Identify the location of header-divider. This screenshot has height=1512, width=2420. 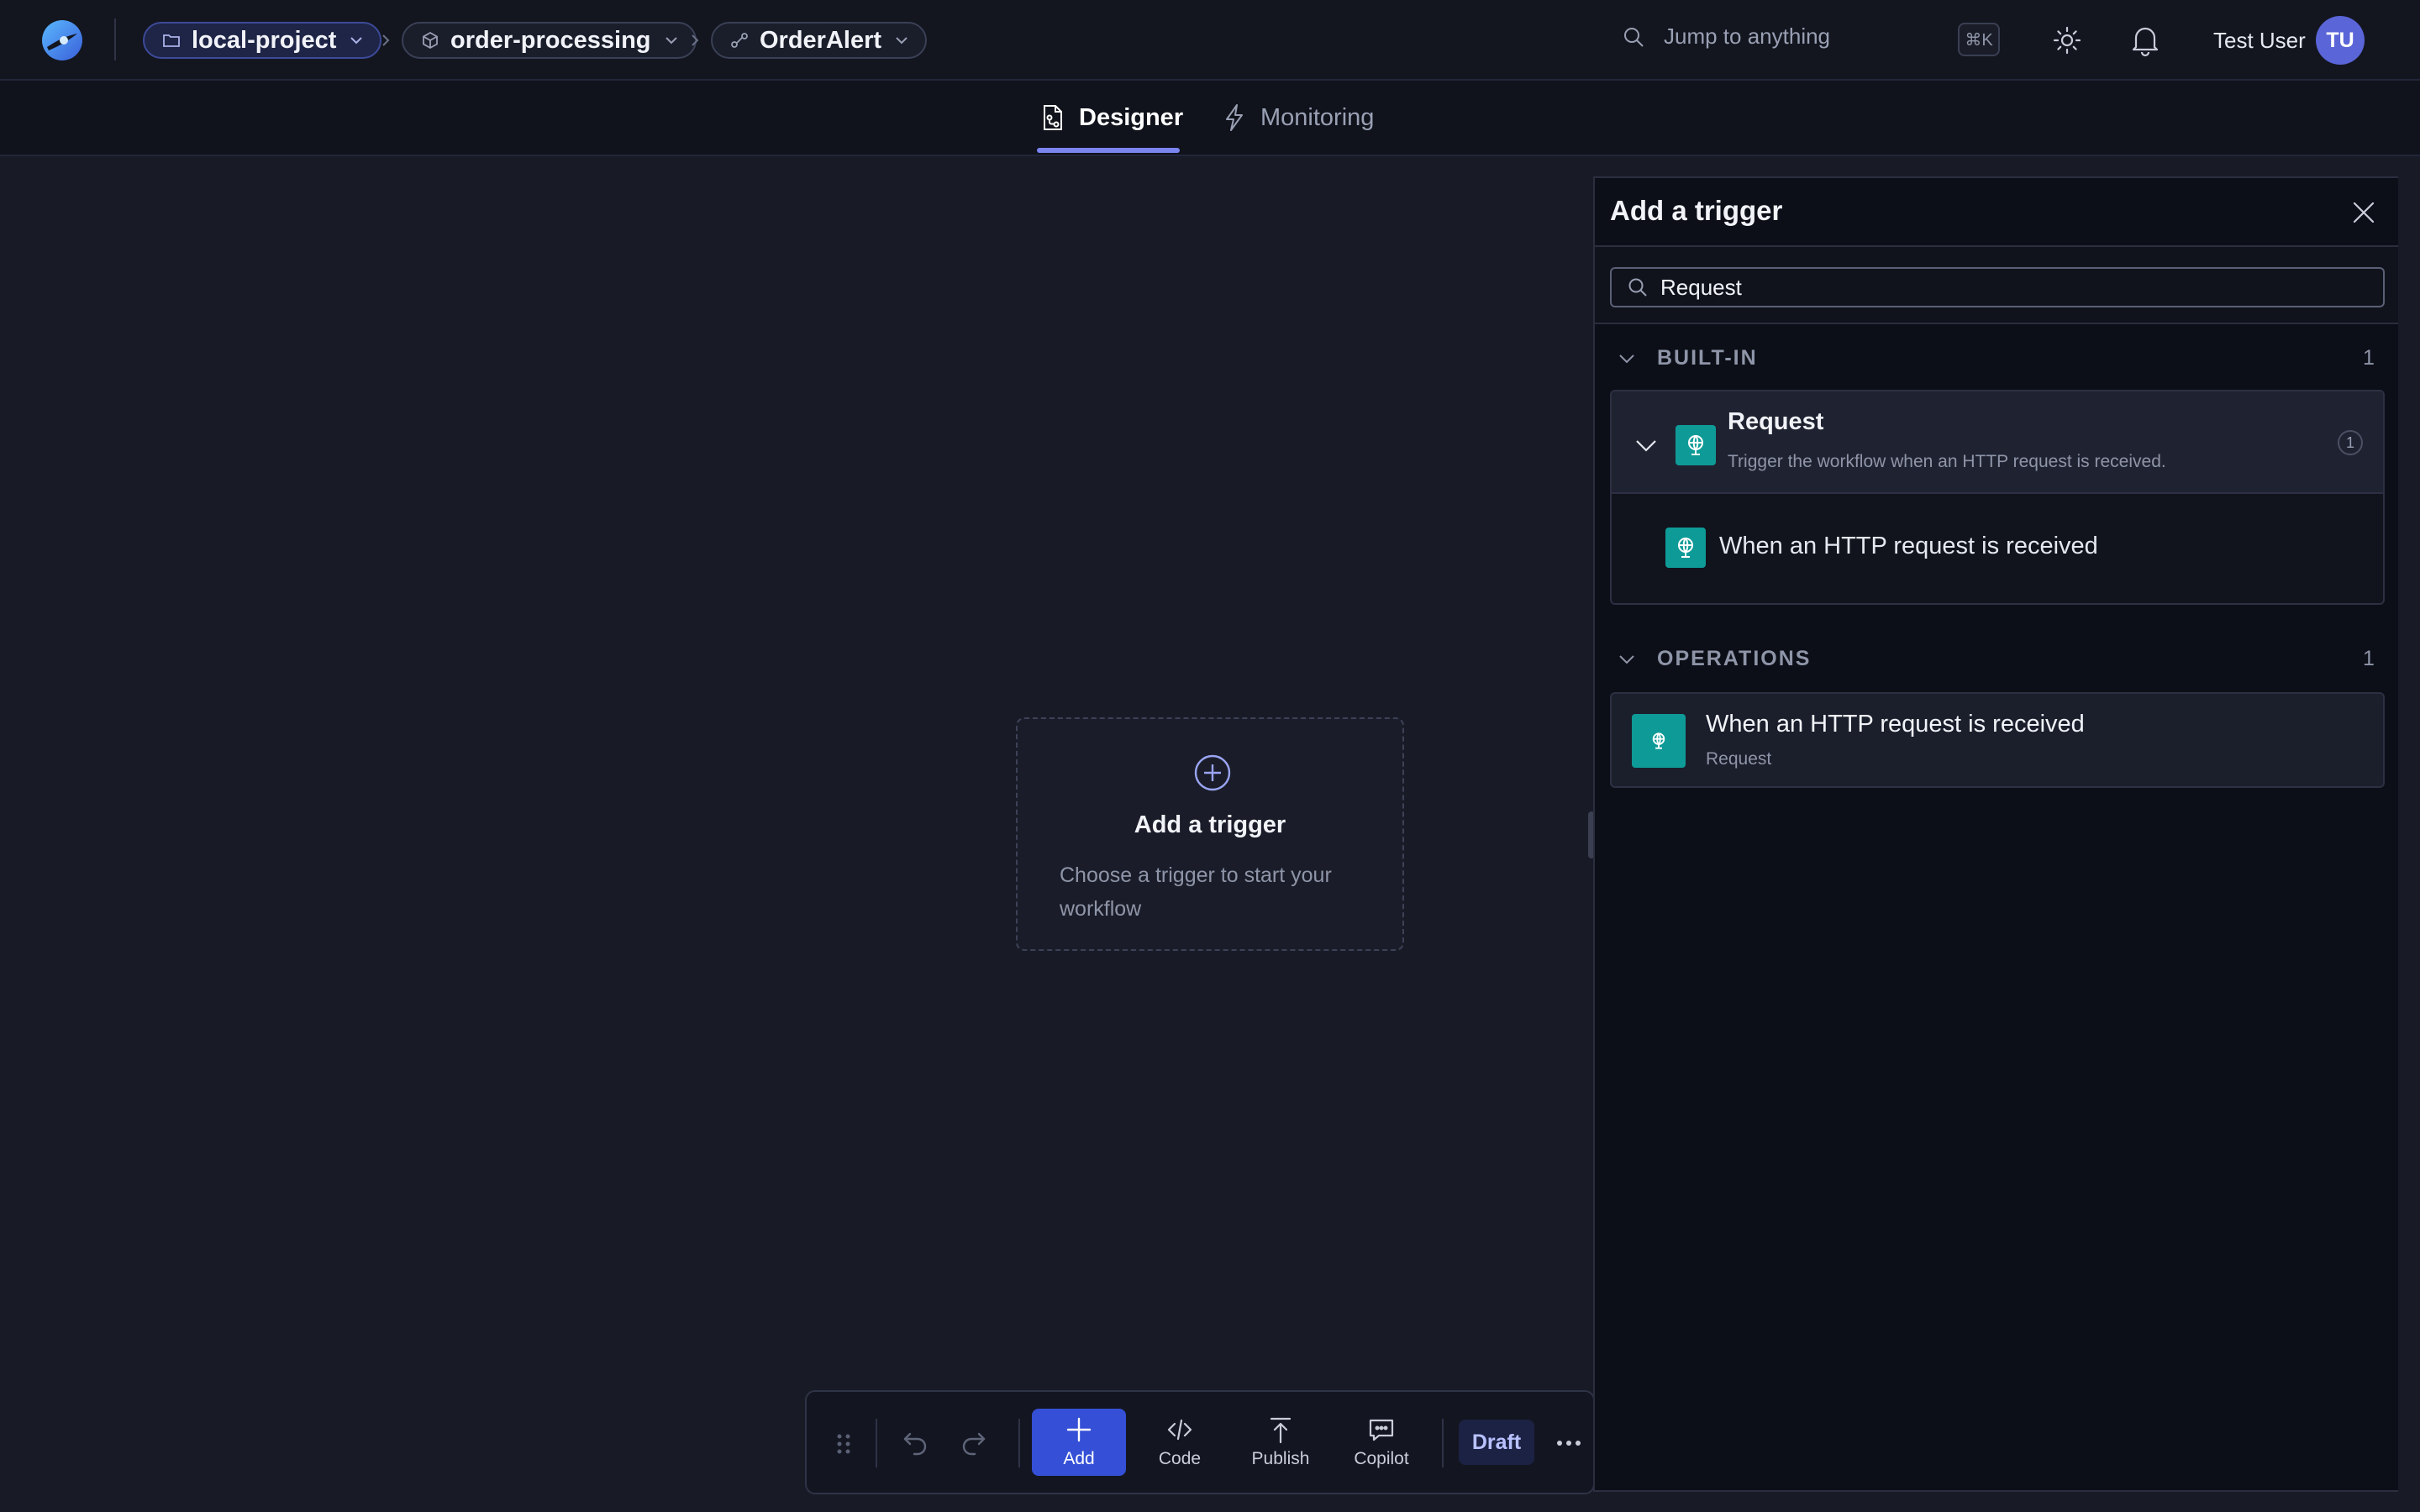
(115, 39).